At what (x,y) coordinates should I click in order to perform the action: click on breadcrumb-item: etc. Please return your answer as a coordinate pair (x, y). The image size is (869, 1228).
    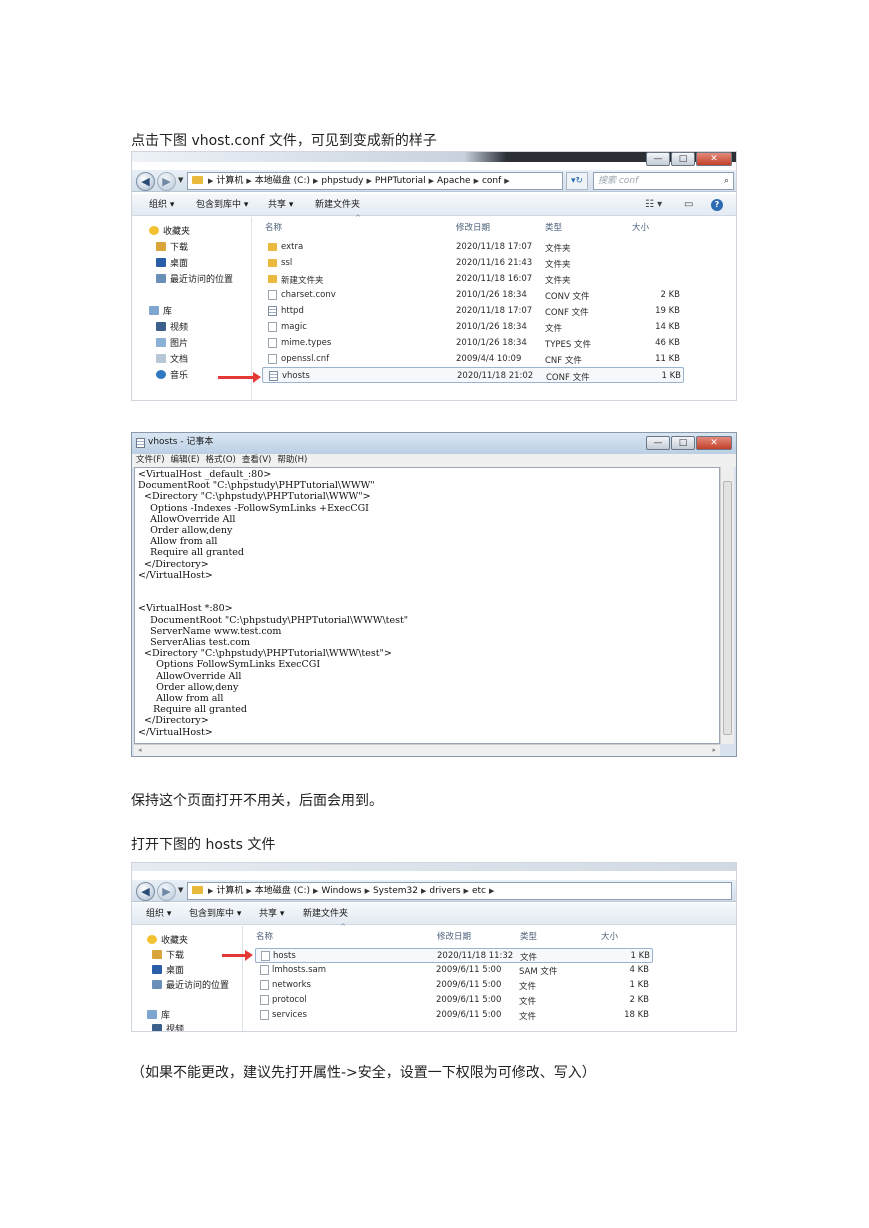
    Looking at the image, I should click on (479, 891).